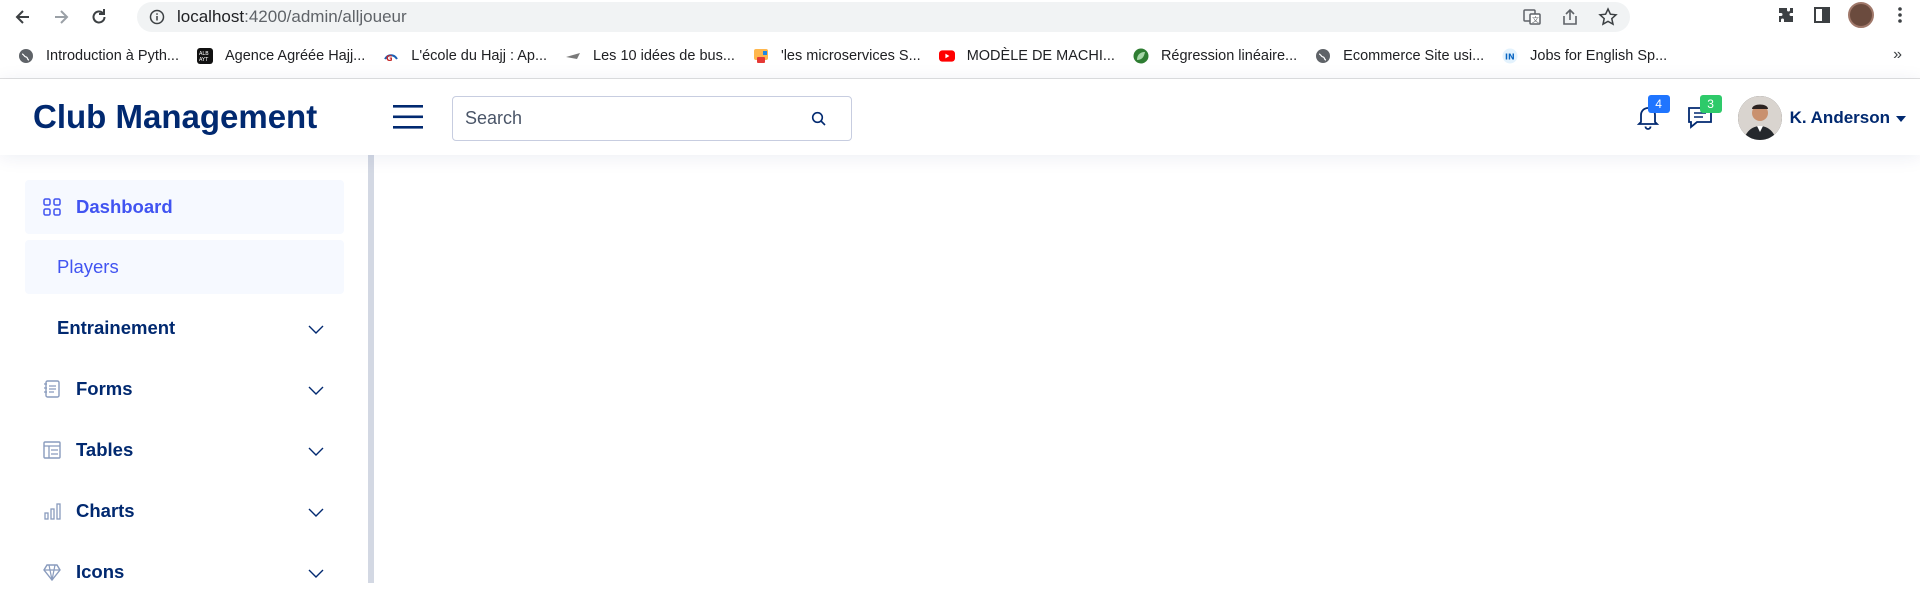 The height and width of the screenshot is (599, 1920). I want to click on arrow-right-icon, so click(62, 17).